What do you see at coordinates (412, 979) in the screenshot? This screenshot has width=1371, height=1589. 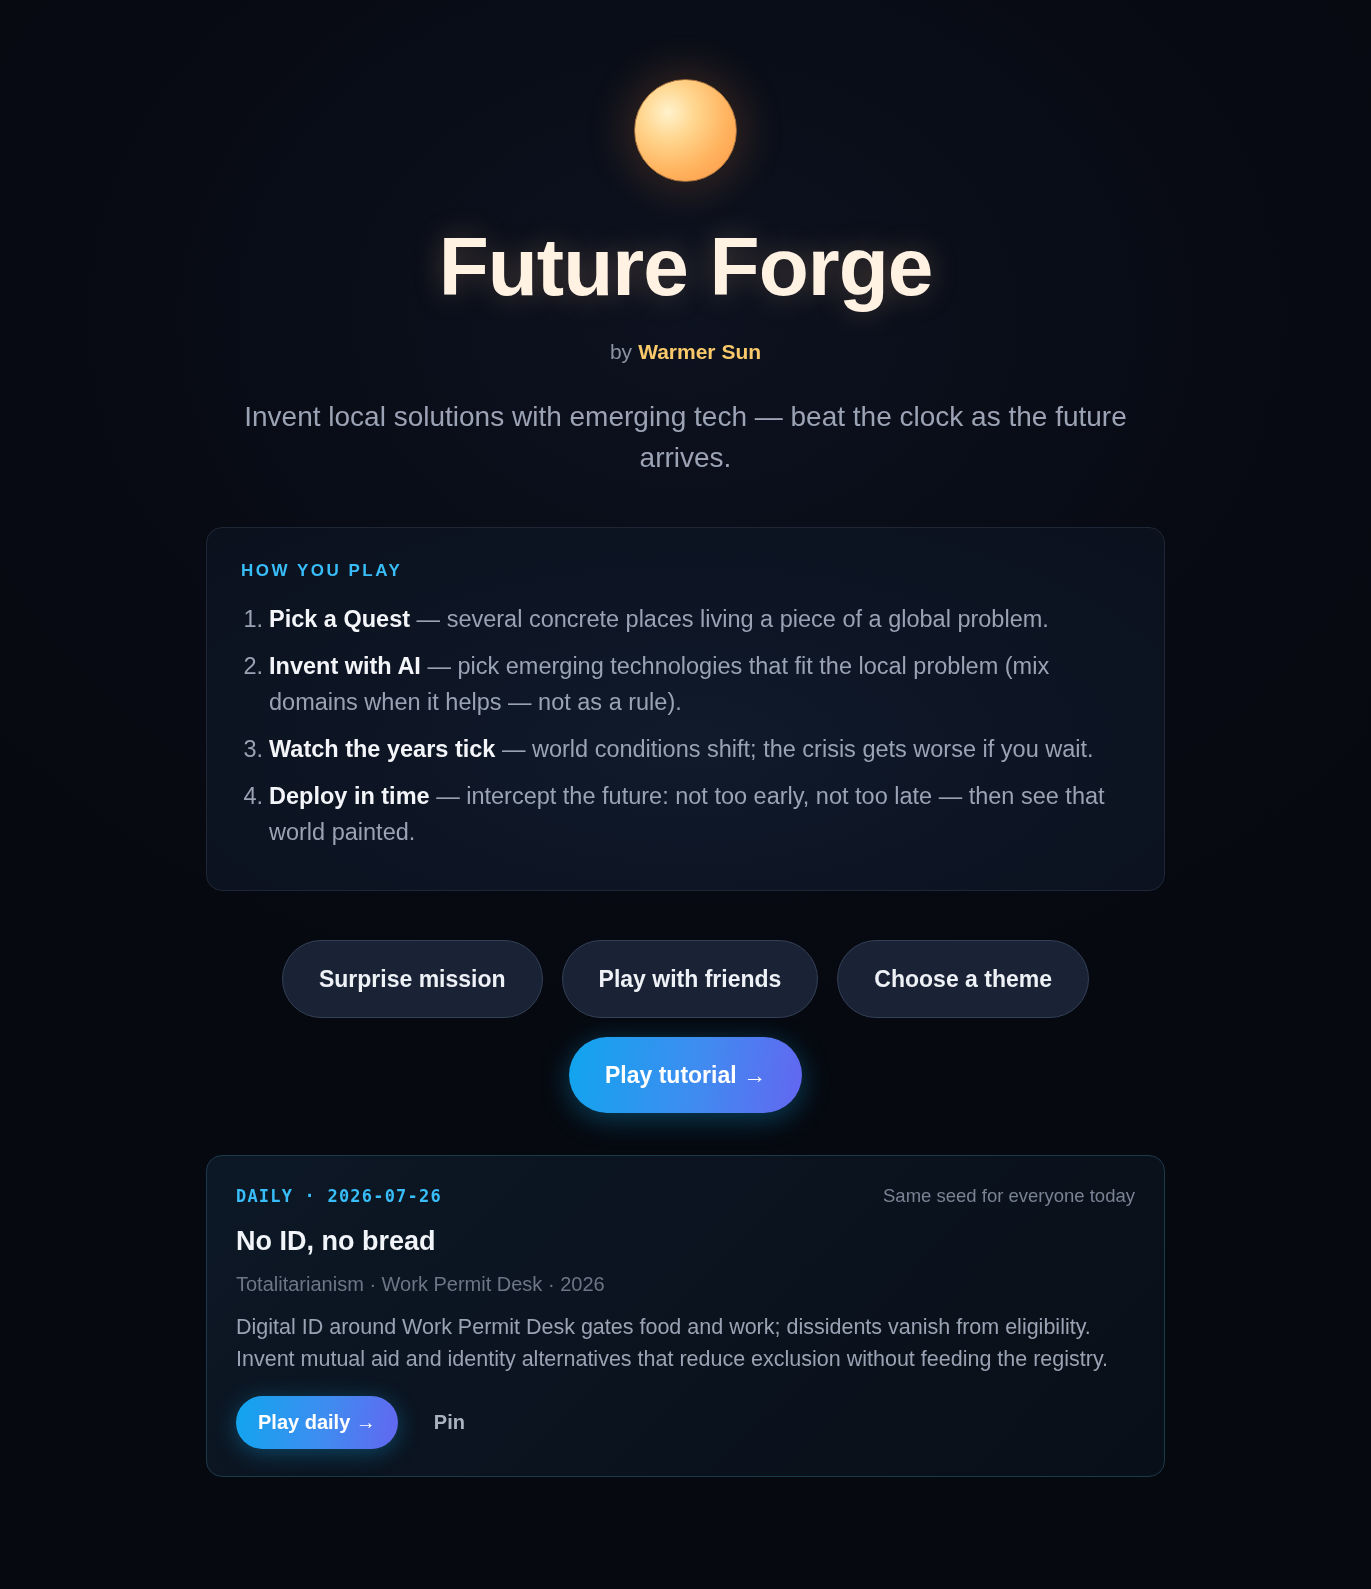 I see `action-button: Surprise mission` at bounding box center [412, 979].